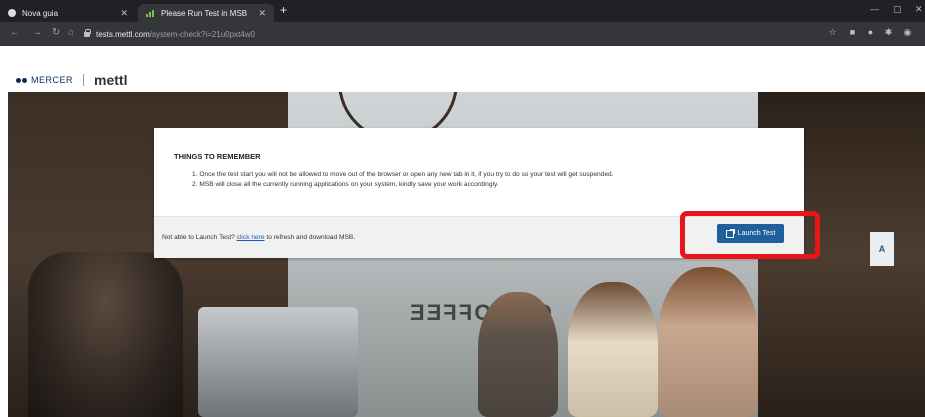 The height and width of the screenshot is (417, 925). Describe the element at coordinates (12, 13) in the screenshot. I see `globe-icon` at that location.